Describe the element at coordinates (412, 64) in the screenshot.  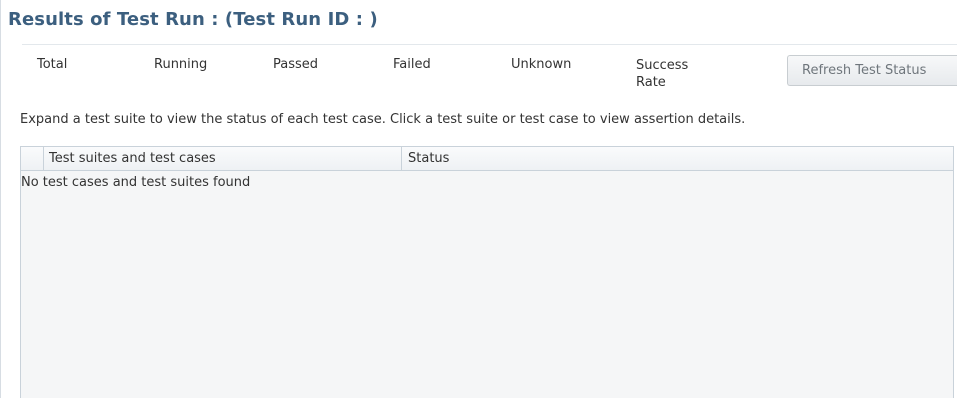
I see `failed-label: Failed` at that location.